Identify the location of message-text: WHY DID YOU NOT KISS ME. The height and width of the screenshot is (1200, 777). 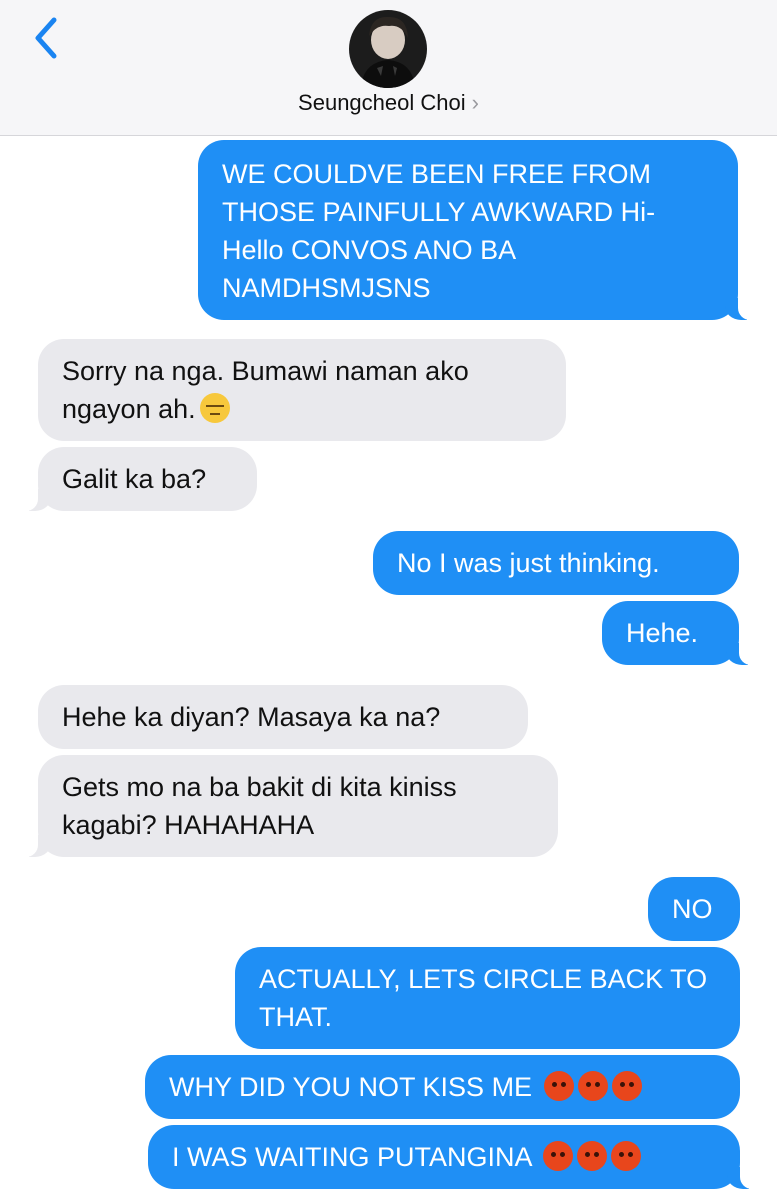
(351, 1087).